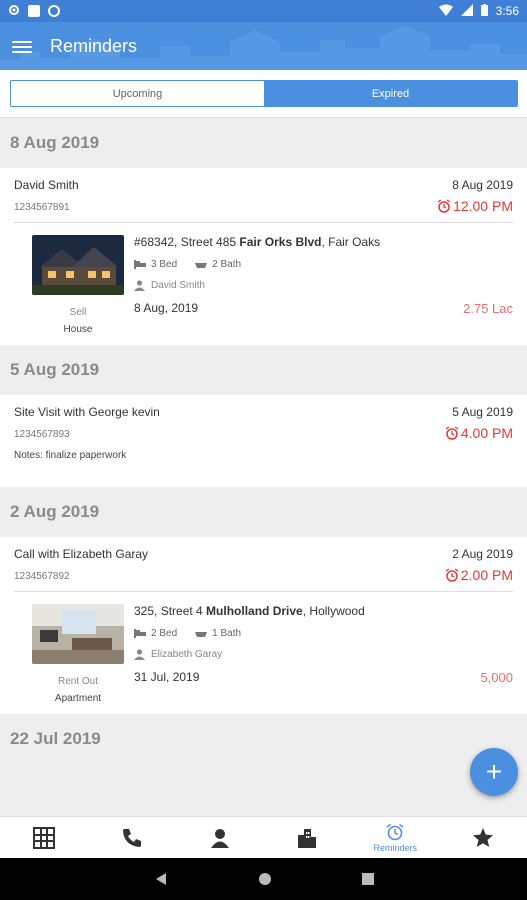 The width and height of the screenshot is (527, 900). I want to click on reminder-notes: Notes: finalize paperwork, so click(70, 455).